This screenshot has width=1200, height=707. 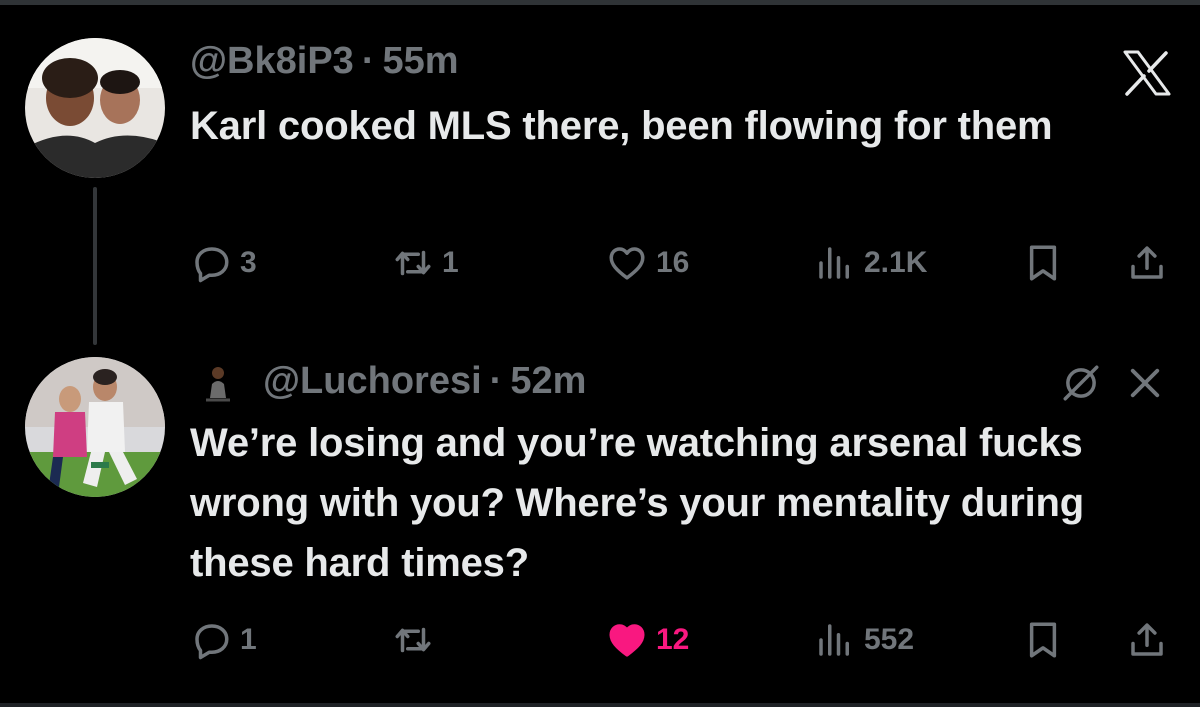 I want to click on like-button: 16, so click(x=647, y=263).